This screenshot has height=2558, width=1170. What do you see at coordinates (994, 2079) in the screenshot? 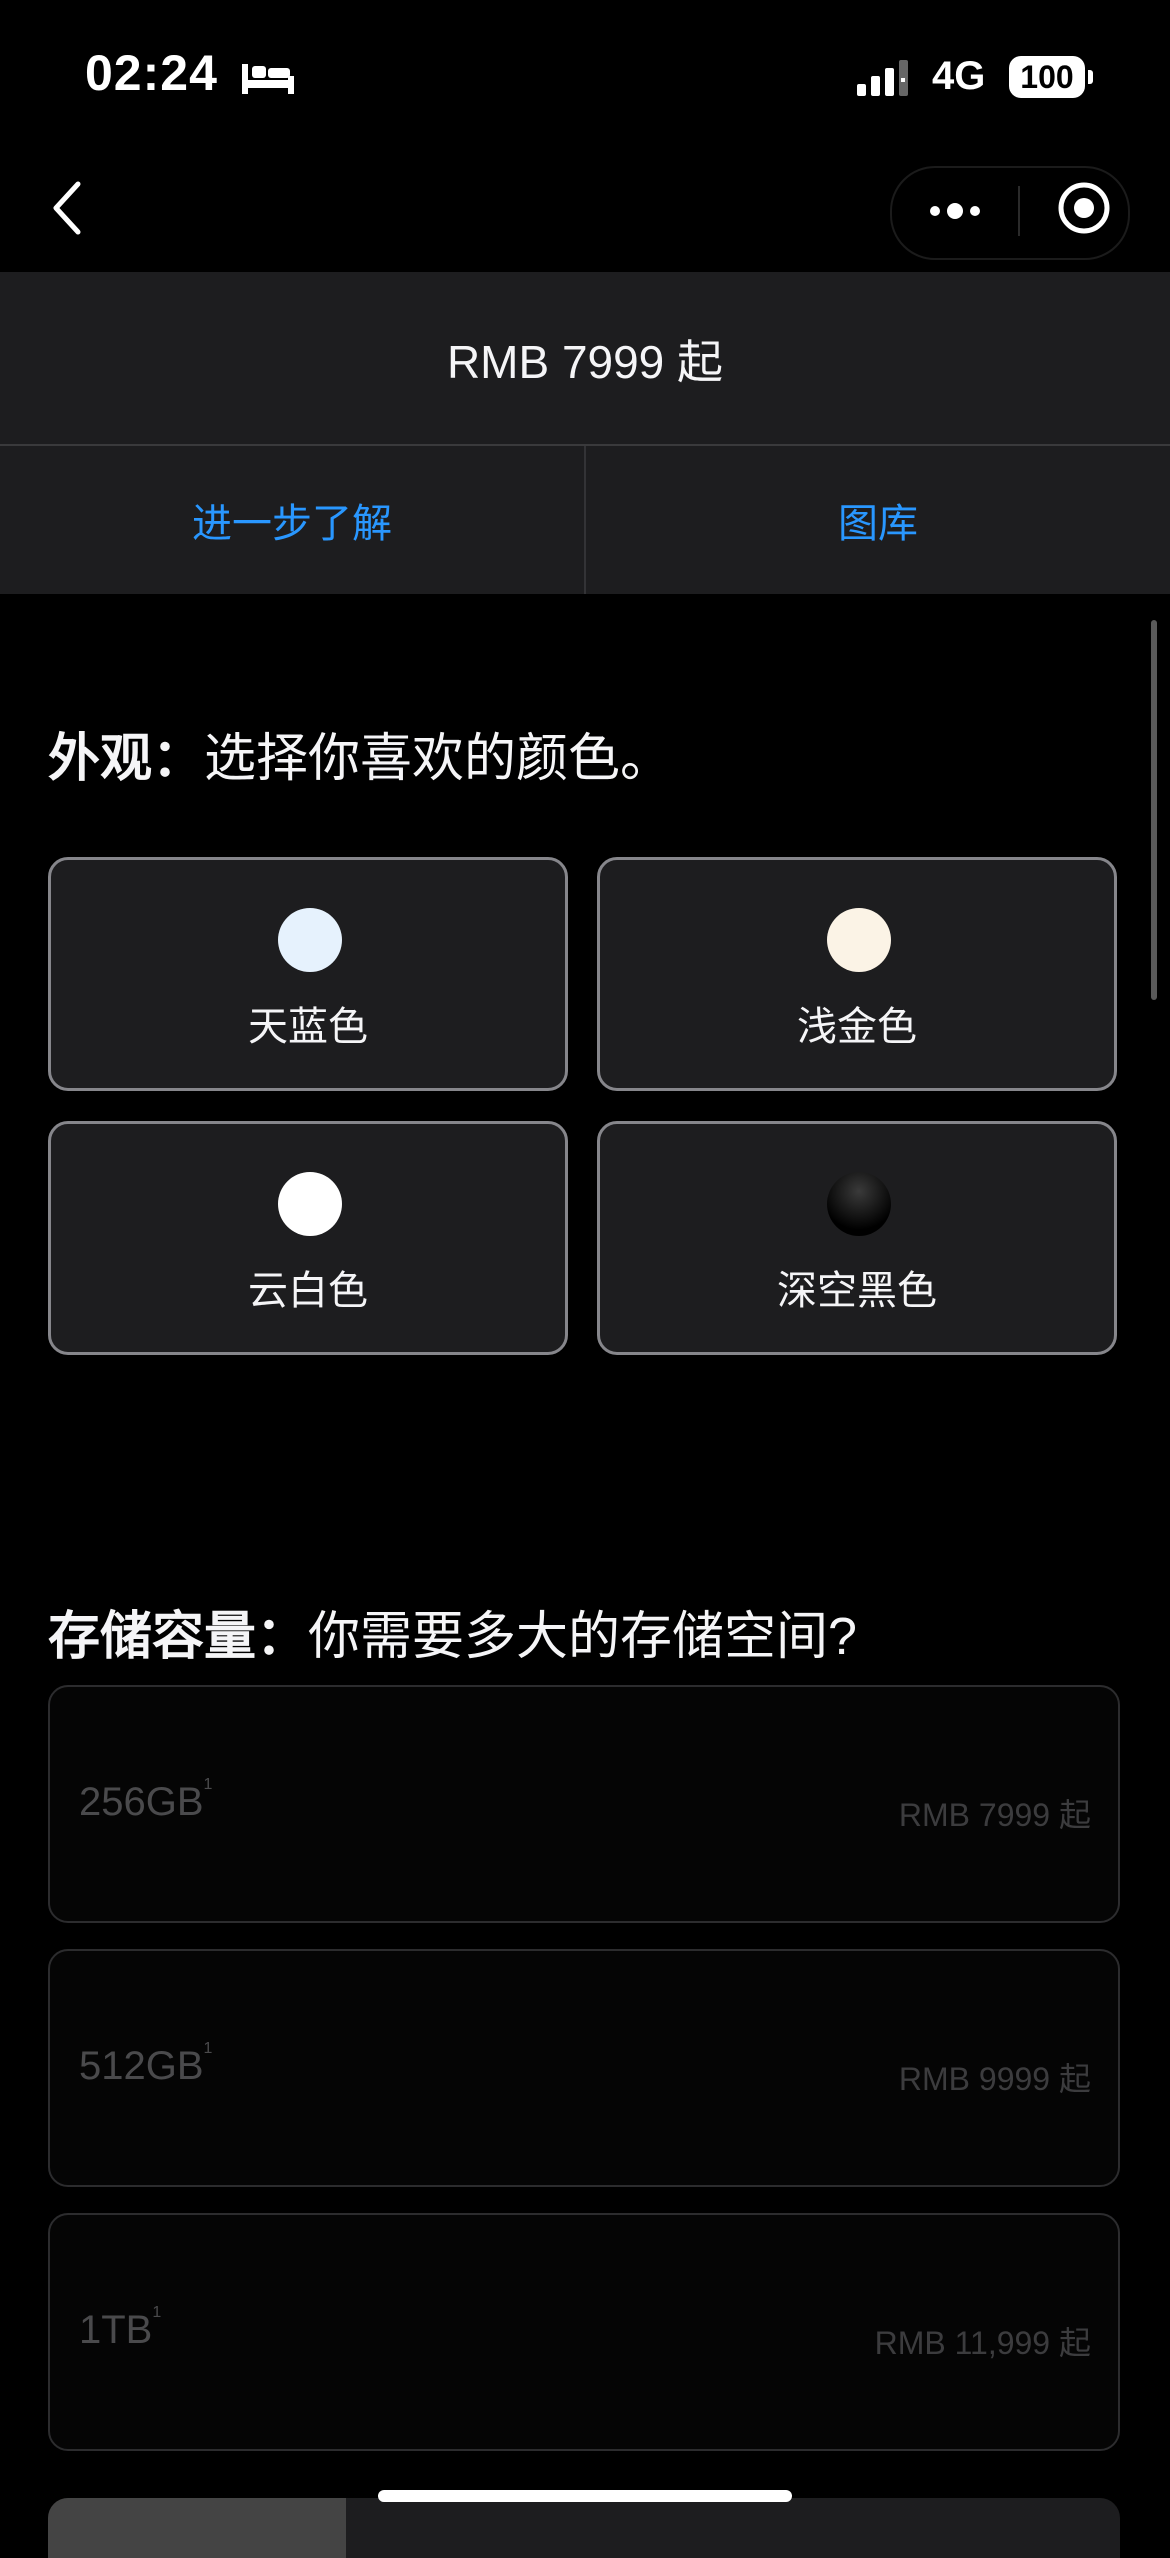
I see `storage-price: RMB 9999 起` at bounding box center [994, 2079].